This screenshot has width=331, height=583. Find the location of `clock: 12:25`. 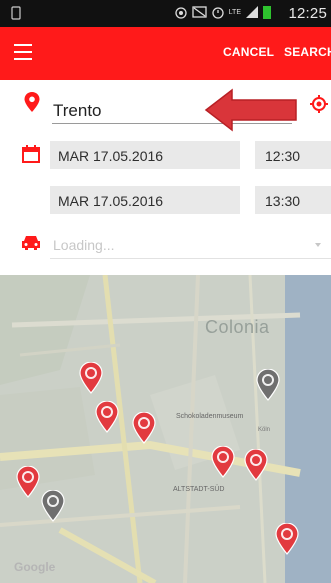

clock: 12:25 is located at coordinates (307, 13).